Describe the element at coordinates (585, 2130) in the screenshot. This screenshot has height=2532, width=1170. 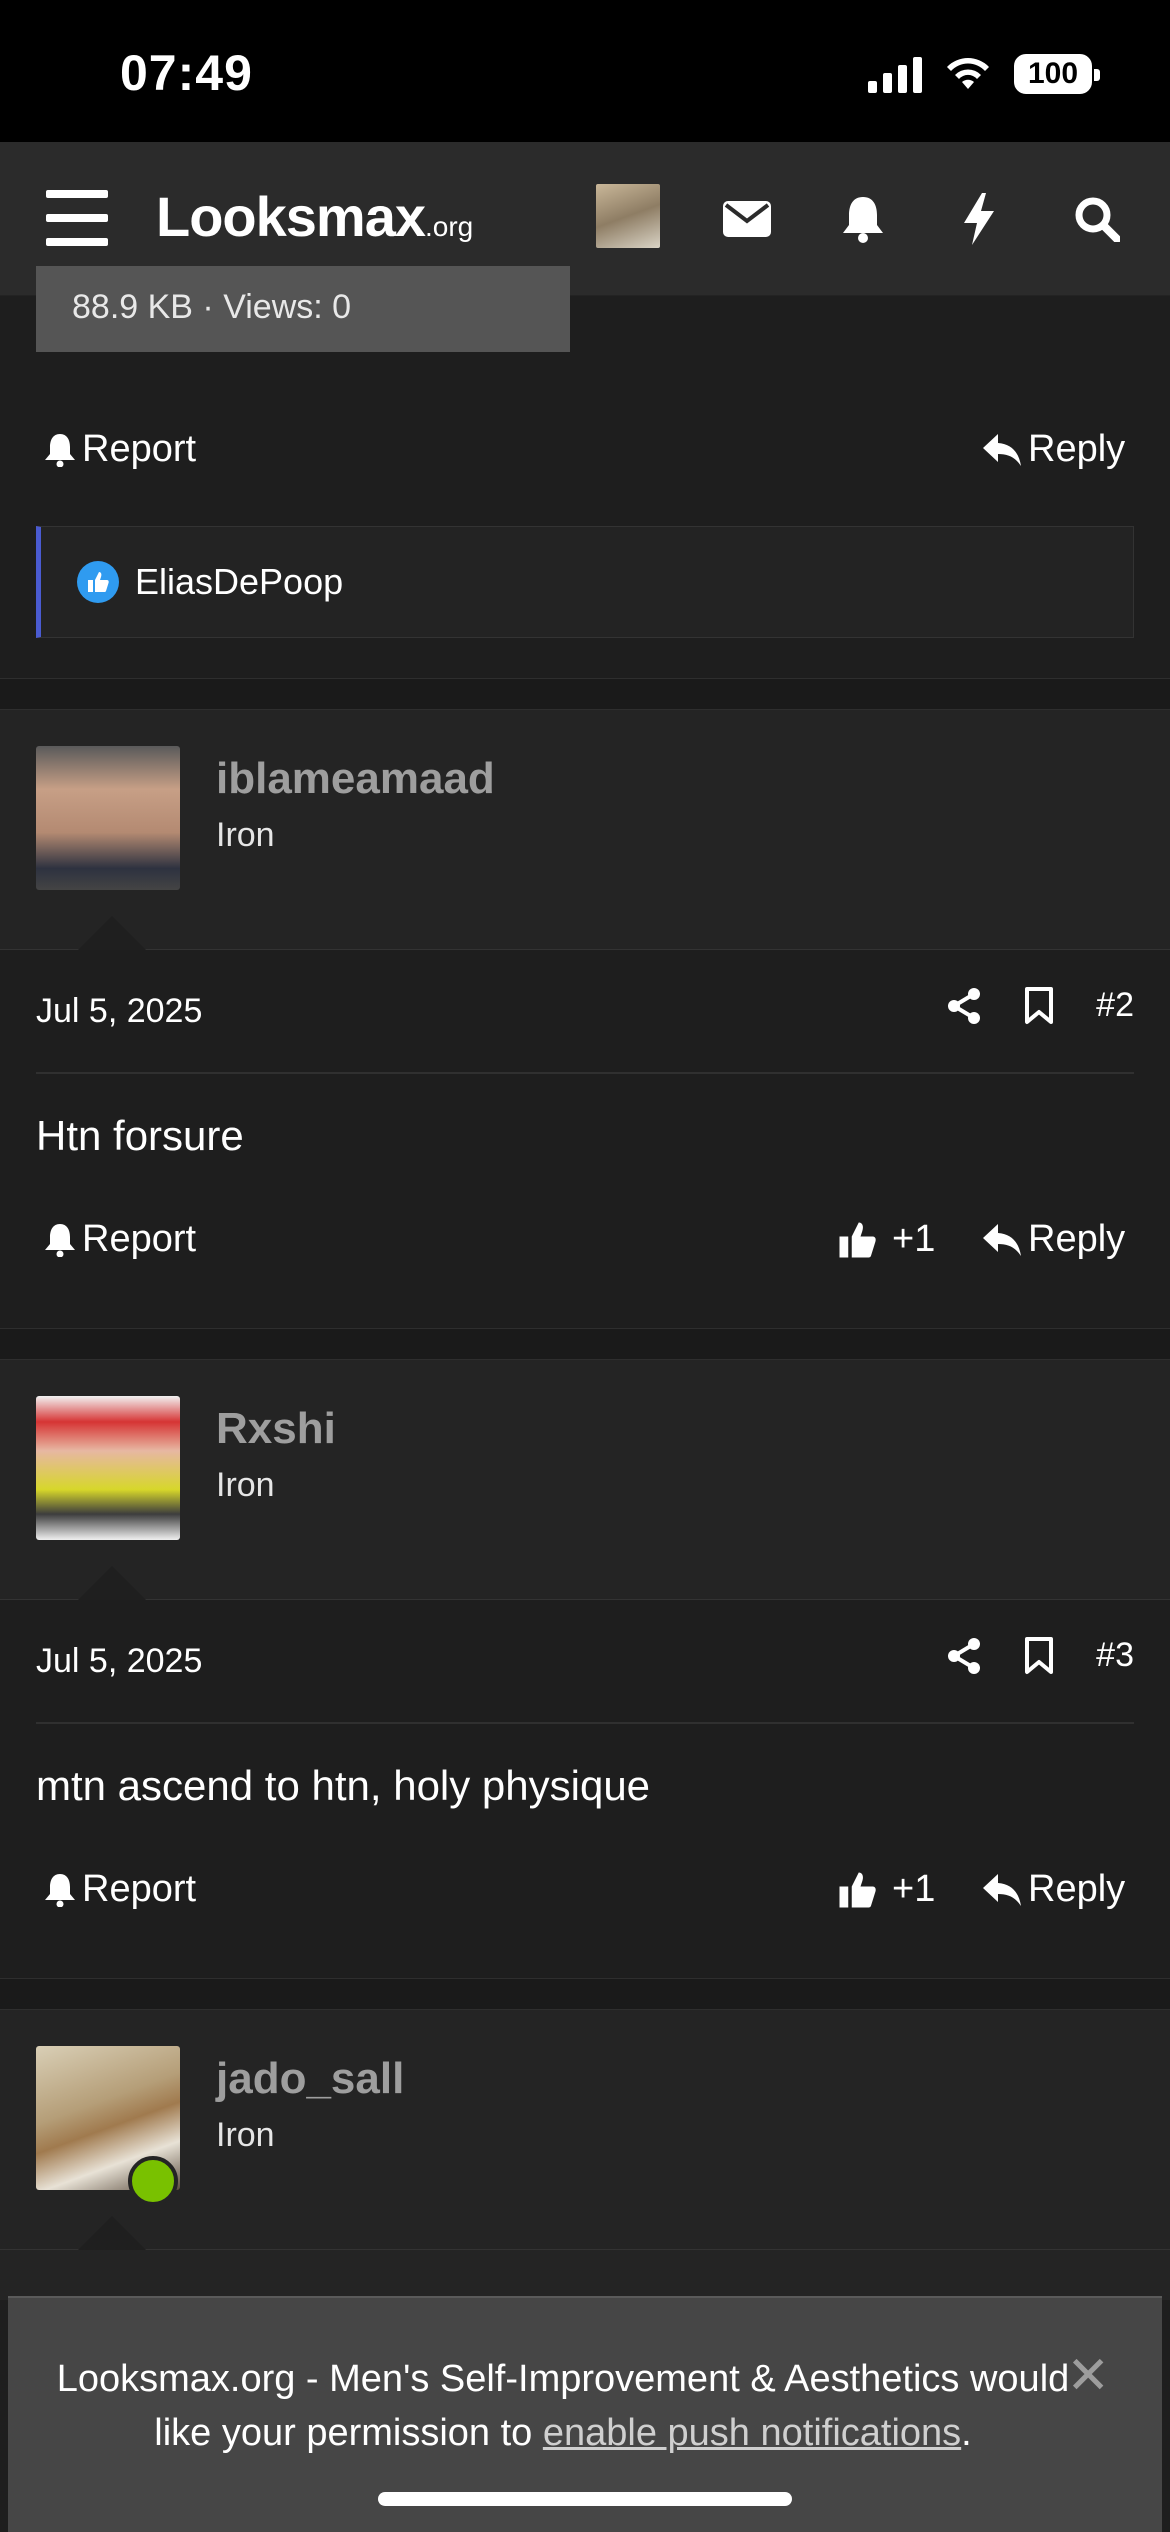
I see `user-block: jado_sall Iron` at that location.